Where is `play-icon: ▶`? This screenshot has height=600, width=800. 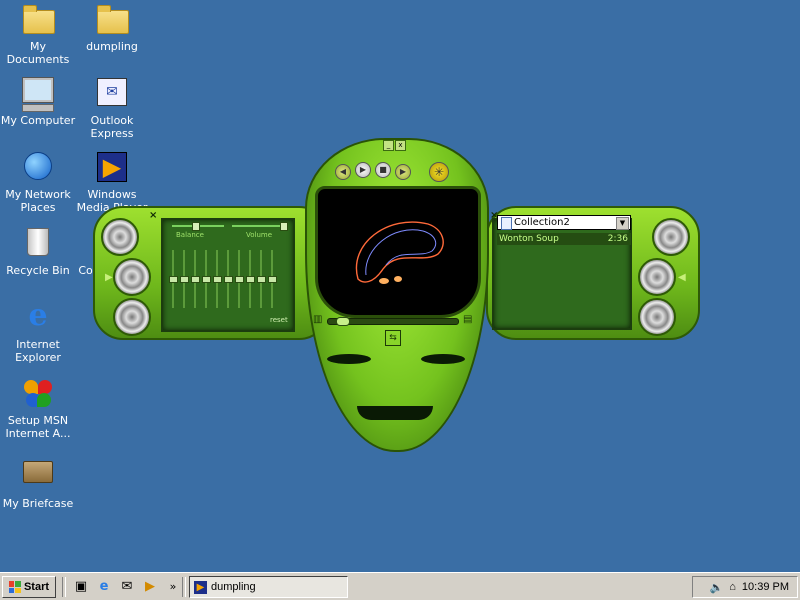
play-icon: ▶ is located at coordinates (363, 170).